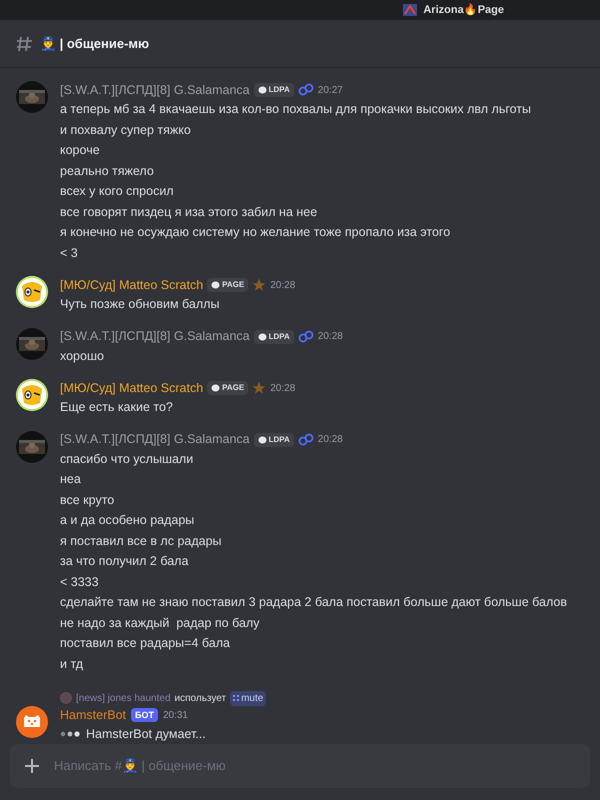 Image resolution: width=600 pixels, height=800 pixels. What do you see at coordinates (66, 698) in the screenshot?
I see `user-avatar-icon` at bounding box center [66, 698].